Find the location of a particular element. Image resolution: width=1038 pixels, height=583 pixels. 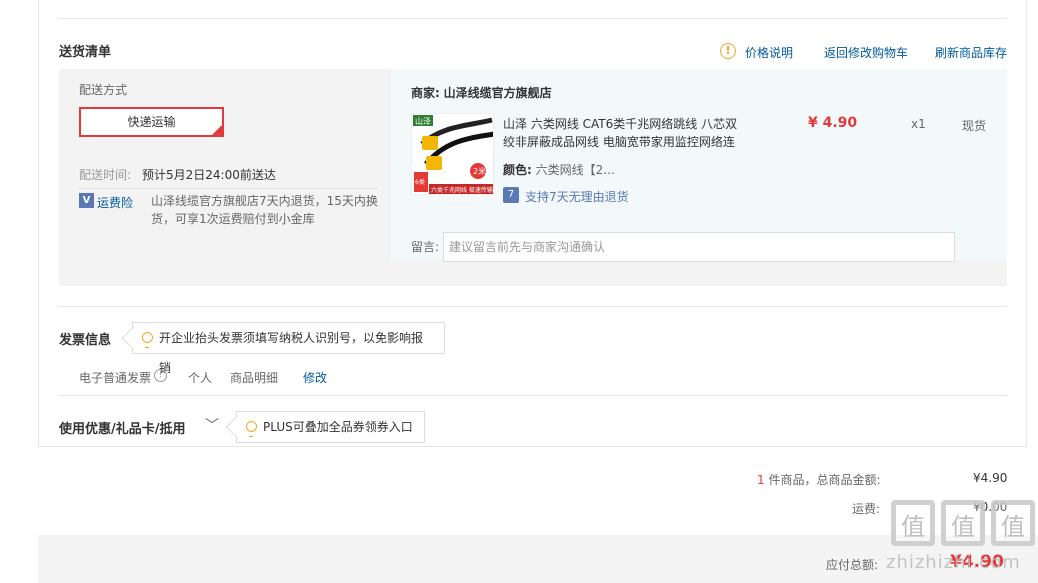

message-label: 留言: is located at coordinates (425, 247).